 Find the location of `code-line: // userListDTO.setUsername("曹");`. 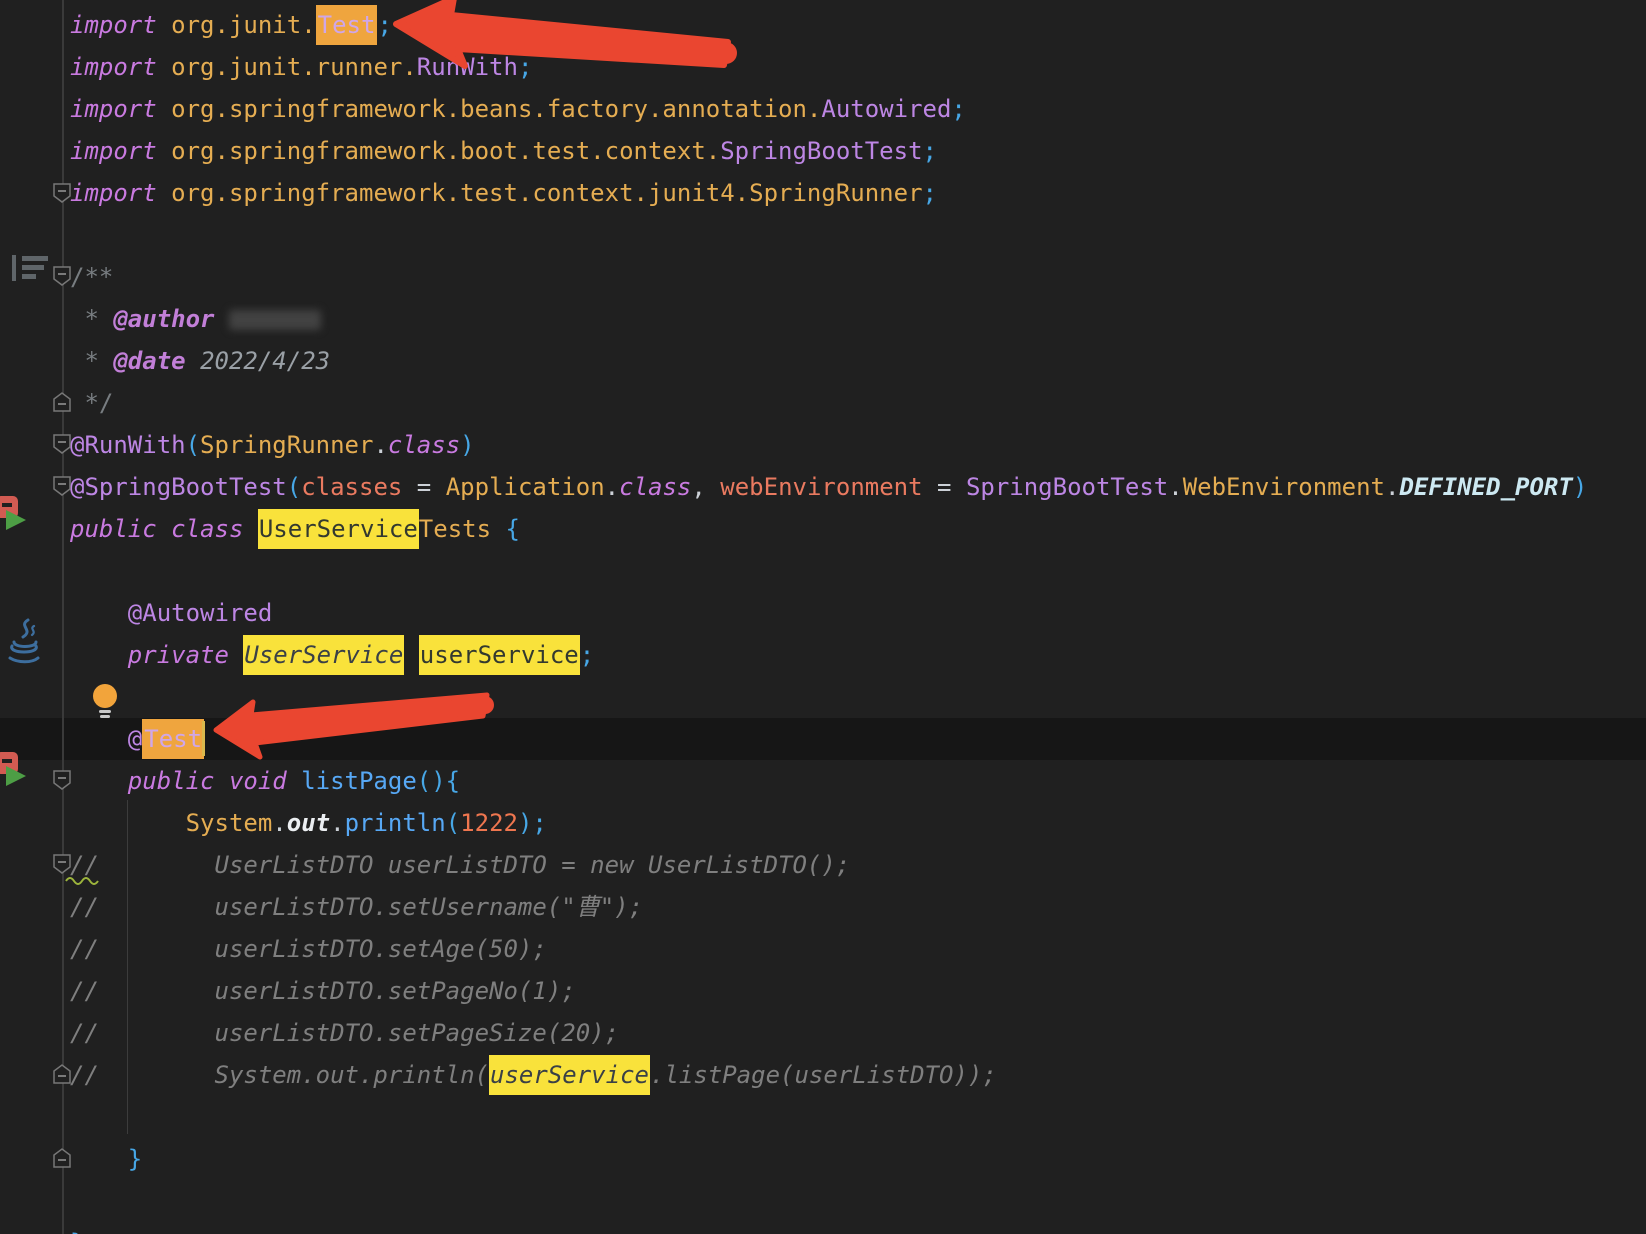

code-line: // userListDTO.setUsername("曹"); is located at coordinates (823, 907).